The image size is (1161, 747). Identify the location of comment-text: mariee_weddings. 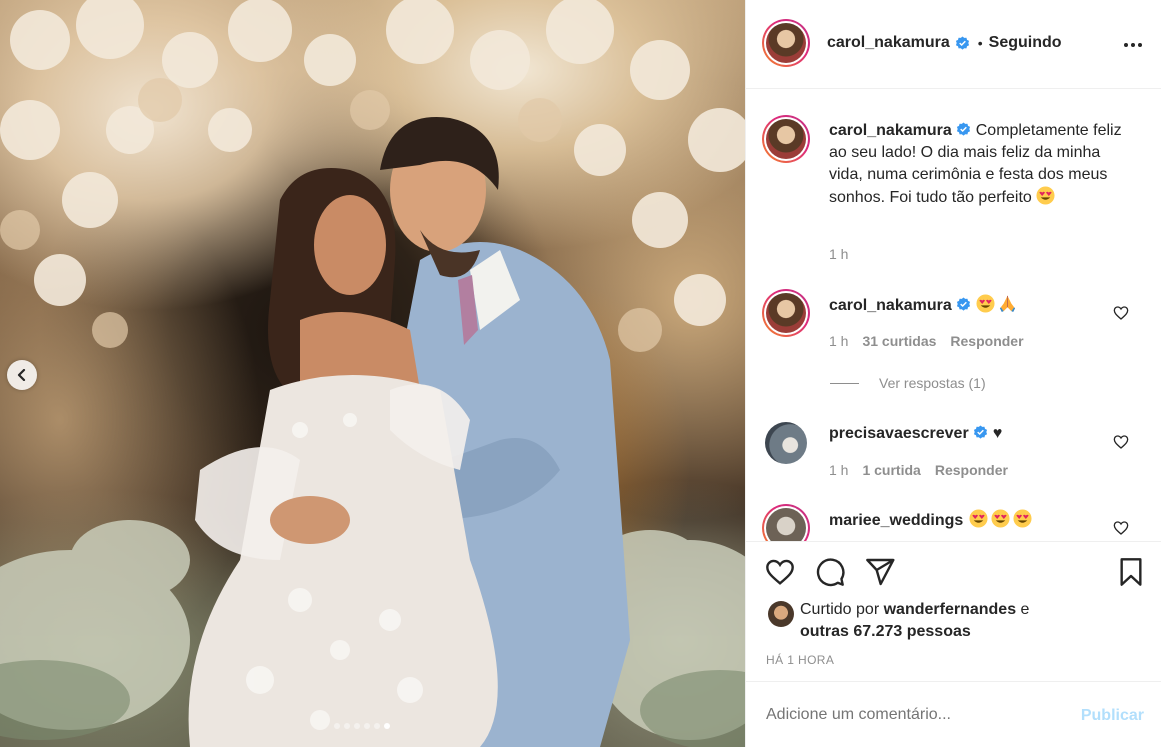
(979, 520).